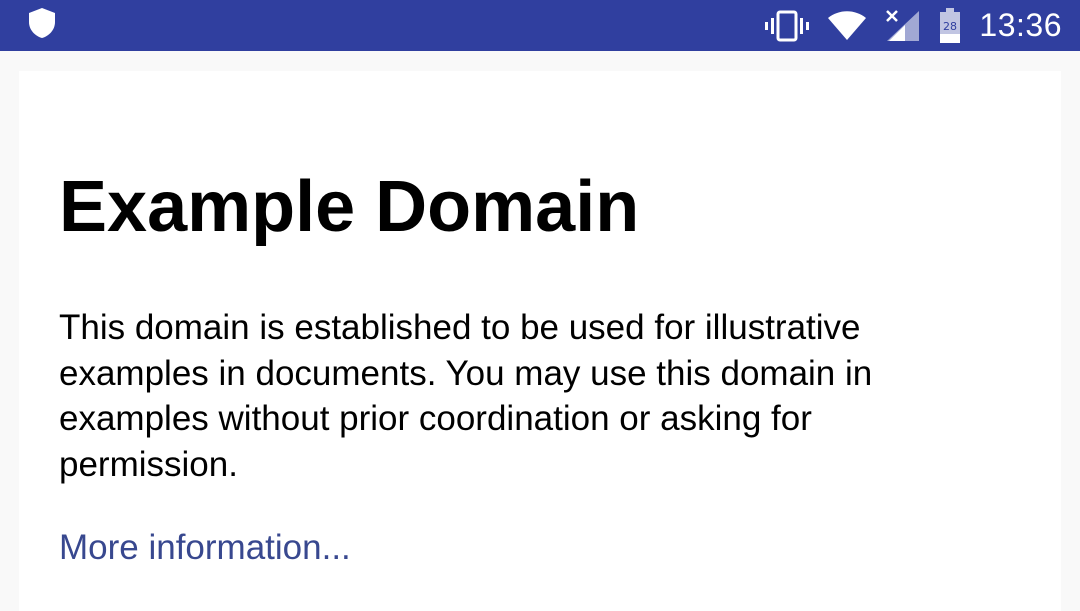 The height and width of the screenshot is (611, 1080). Describe the element at coordinates (1020, 25) in the screenshot. I see `clock: 13:36` at that location.